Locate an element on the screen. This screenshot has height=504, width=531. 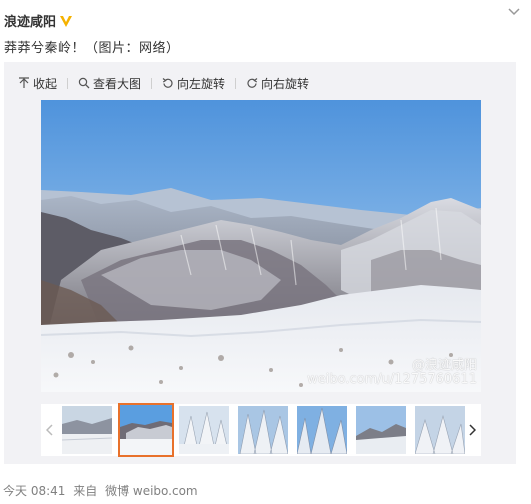
rotate-left-icon is located at coordinates (167, 83).